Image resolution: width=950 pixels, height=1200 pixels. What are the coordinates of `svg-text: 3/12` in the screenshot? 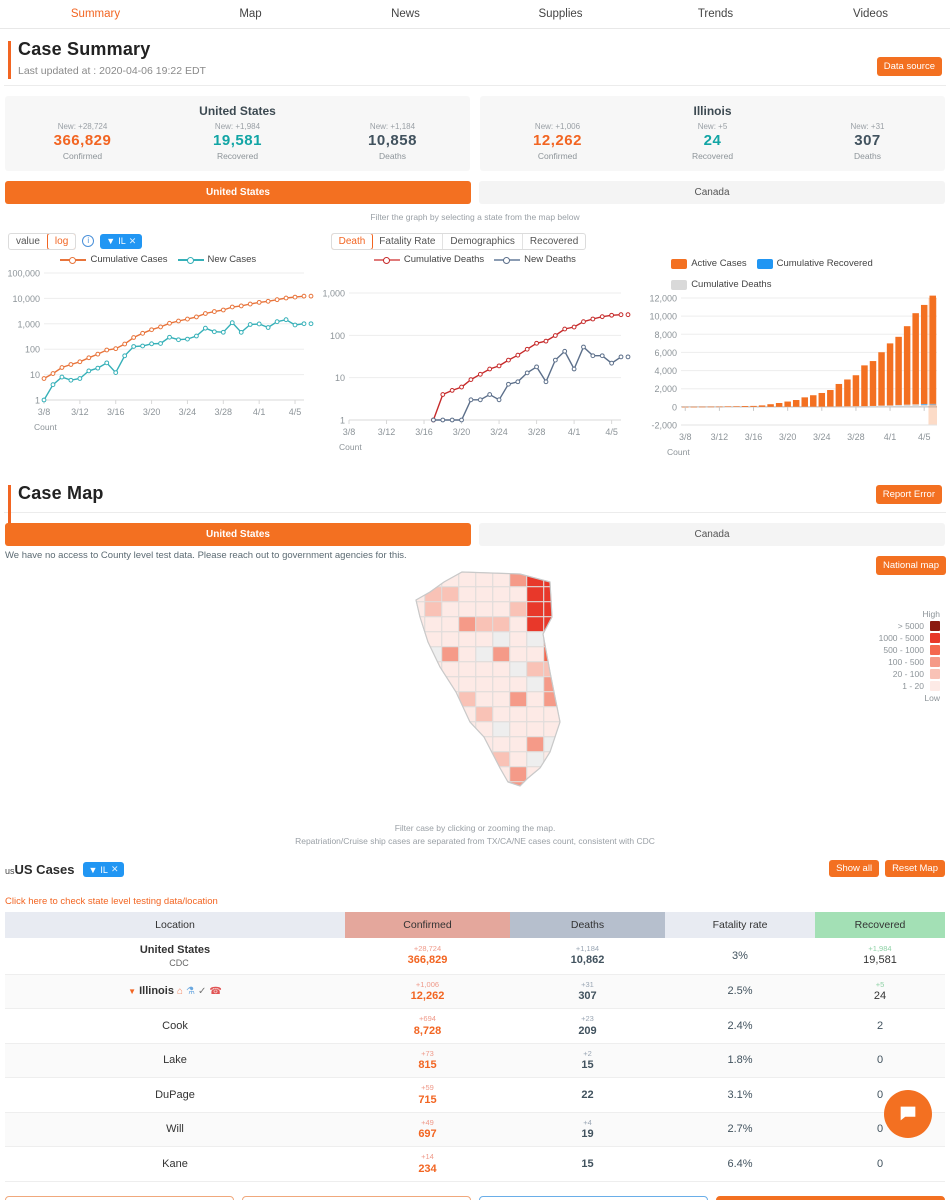 It's located at (720, 437).